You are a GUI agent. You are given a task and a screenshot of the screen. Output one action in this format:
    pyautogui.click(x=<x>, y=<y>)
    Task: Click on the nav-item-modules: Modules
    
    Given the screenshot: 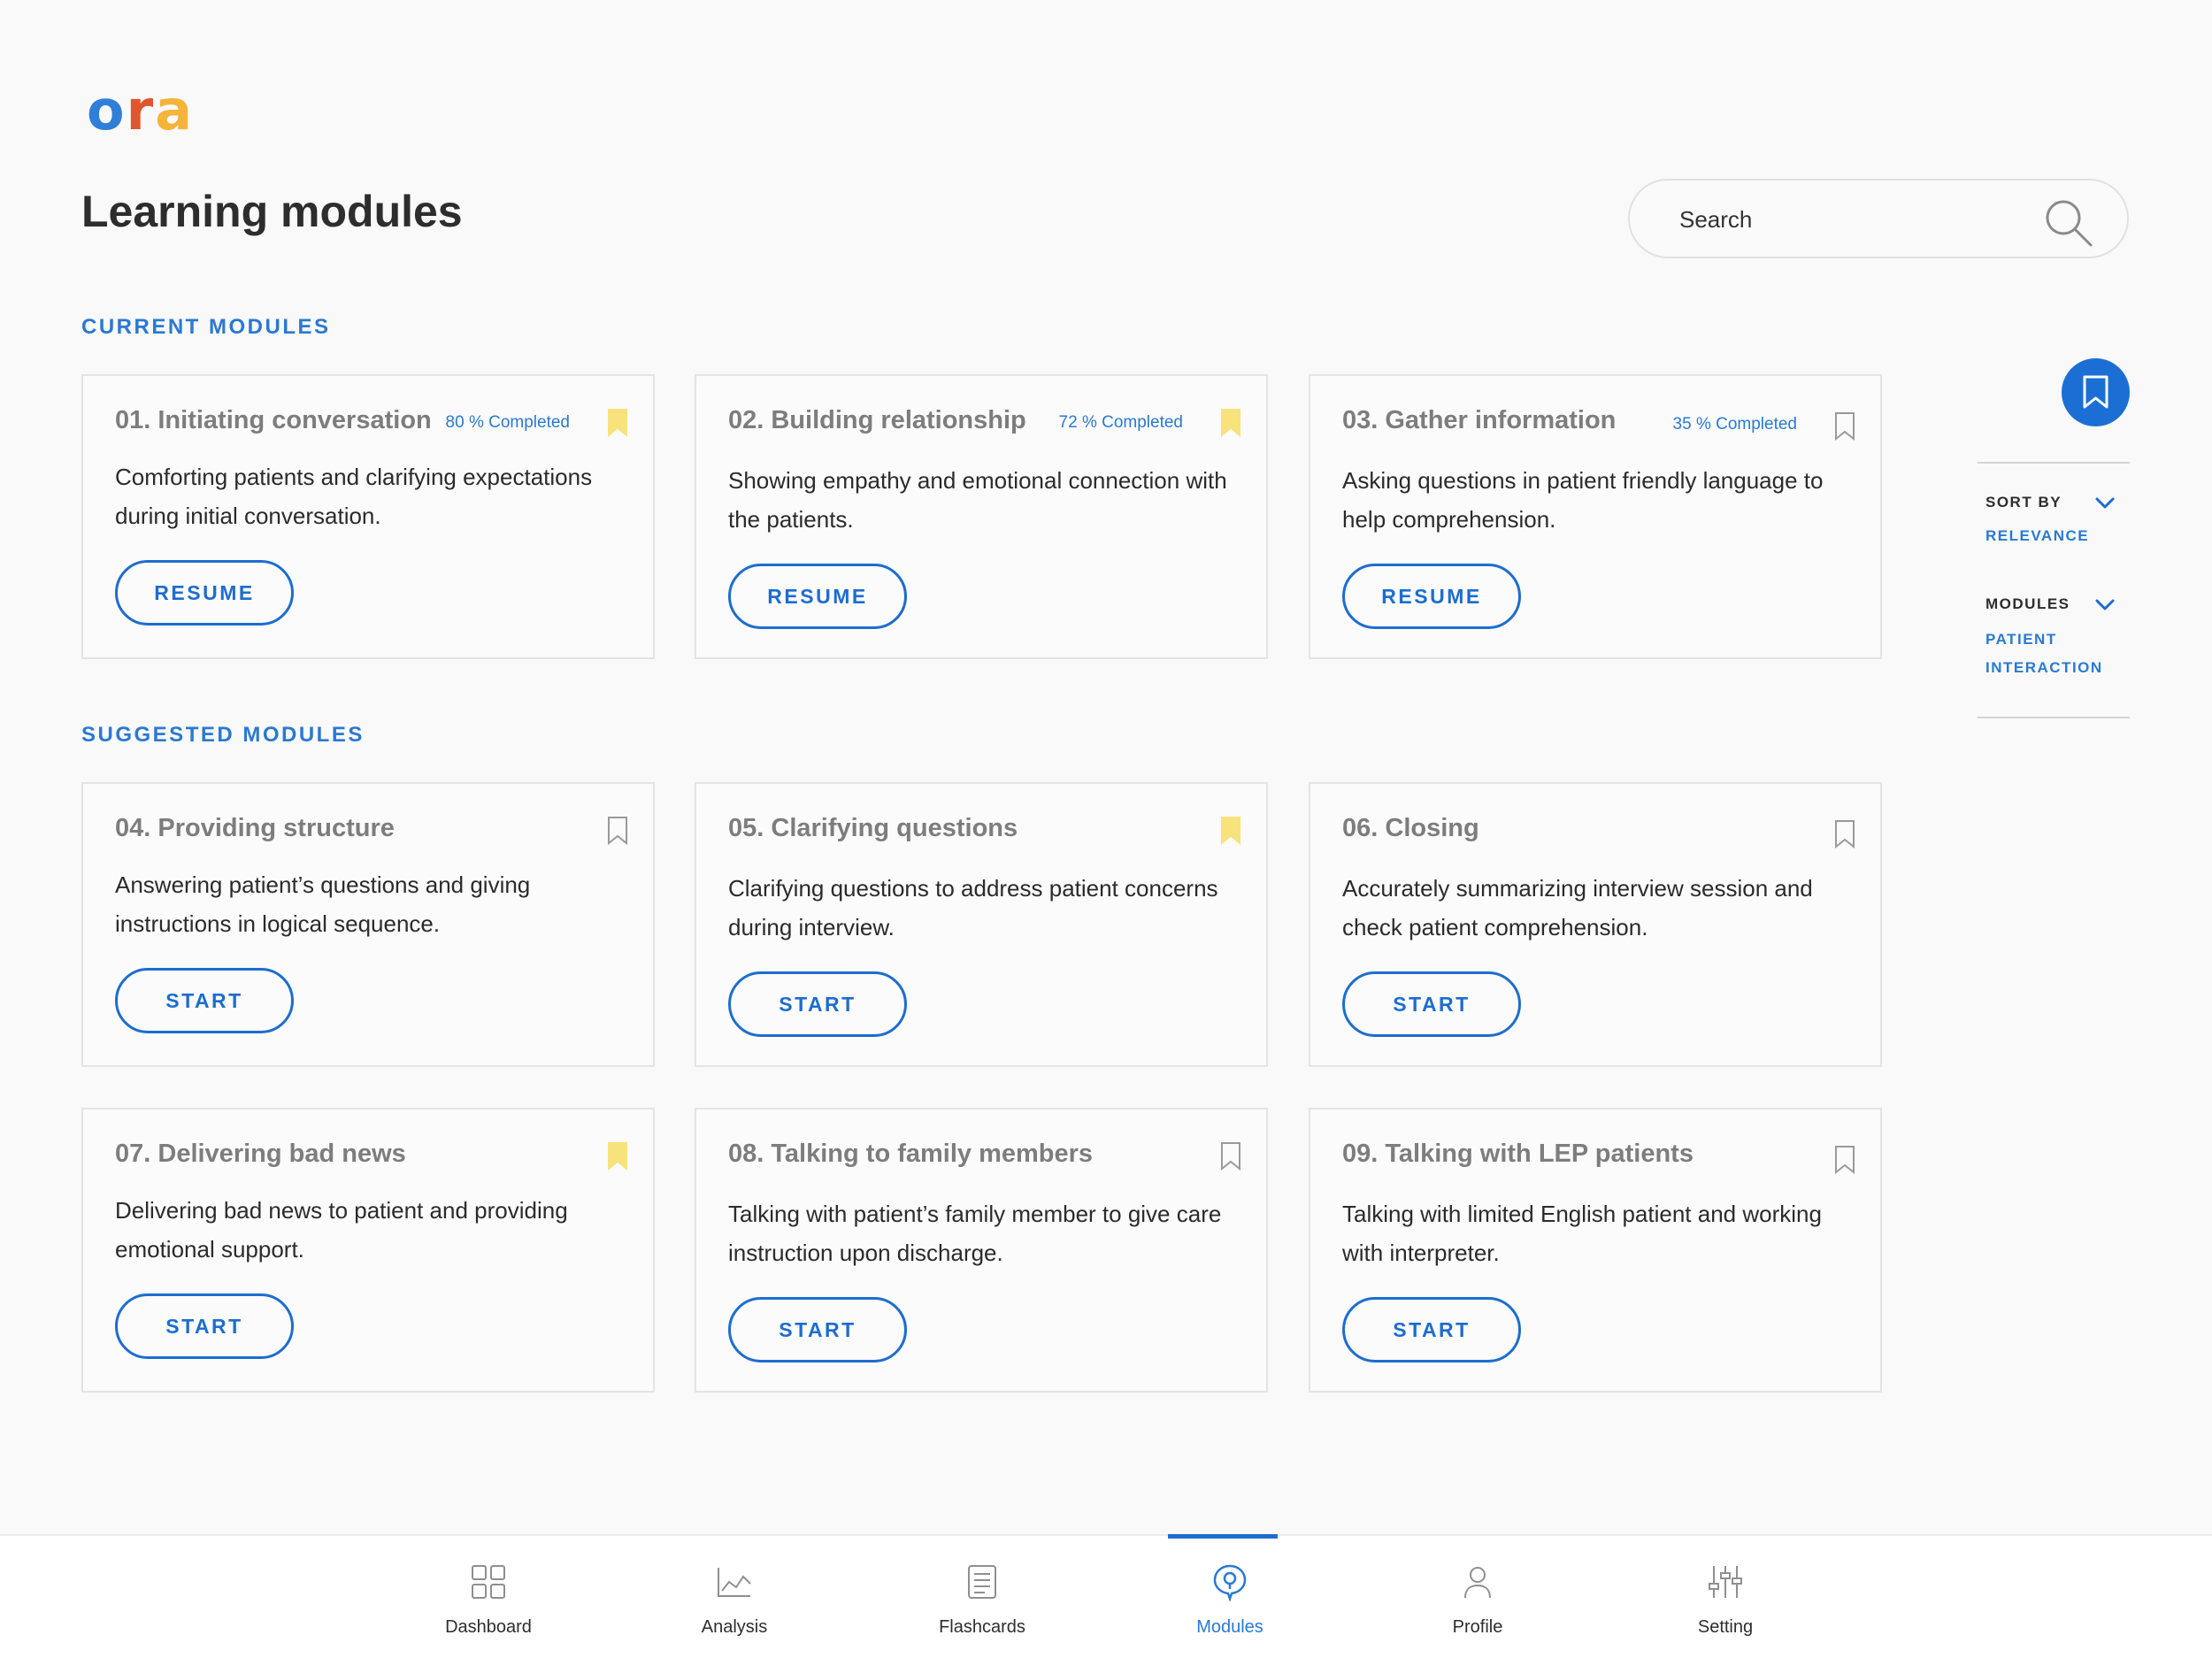 What is the action you would take?
    pyautogui.click(x=1230, y=1596)
    